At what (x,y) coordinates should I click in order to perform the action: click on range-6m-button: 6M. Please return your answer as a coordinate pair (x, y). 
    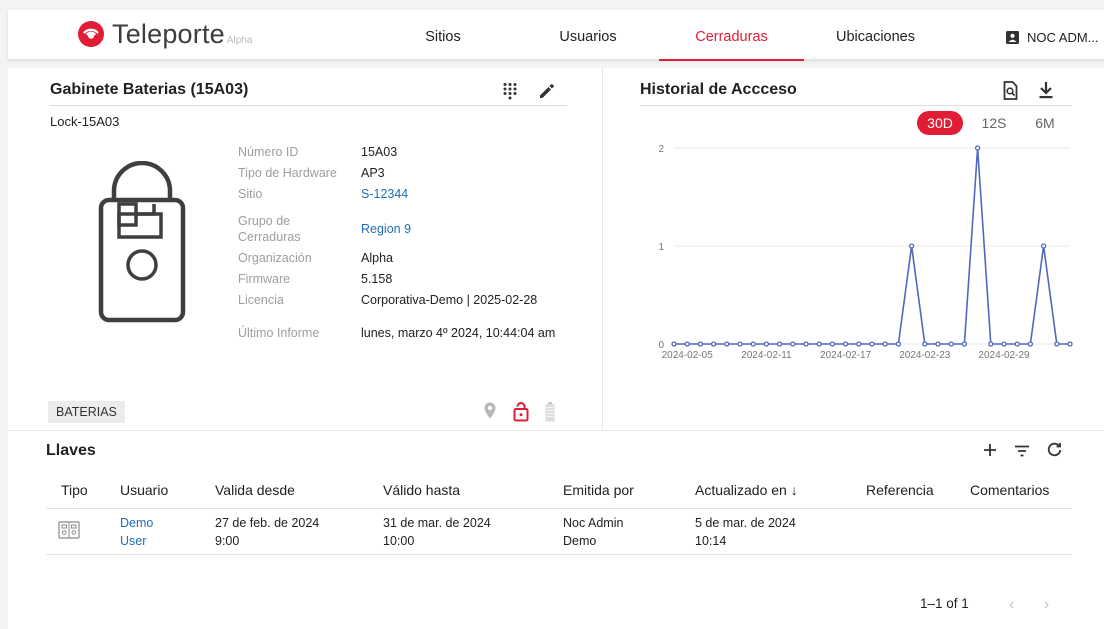
    Looking at the image, I should click on (1045, 123).